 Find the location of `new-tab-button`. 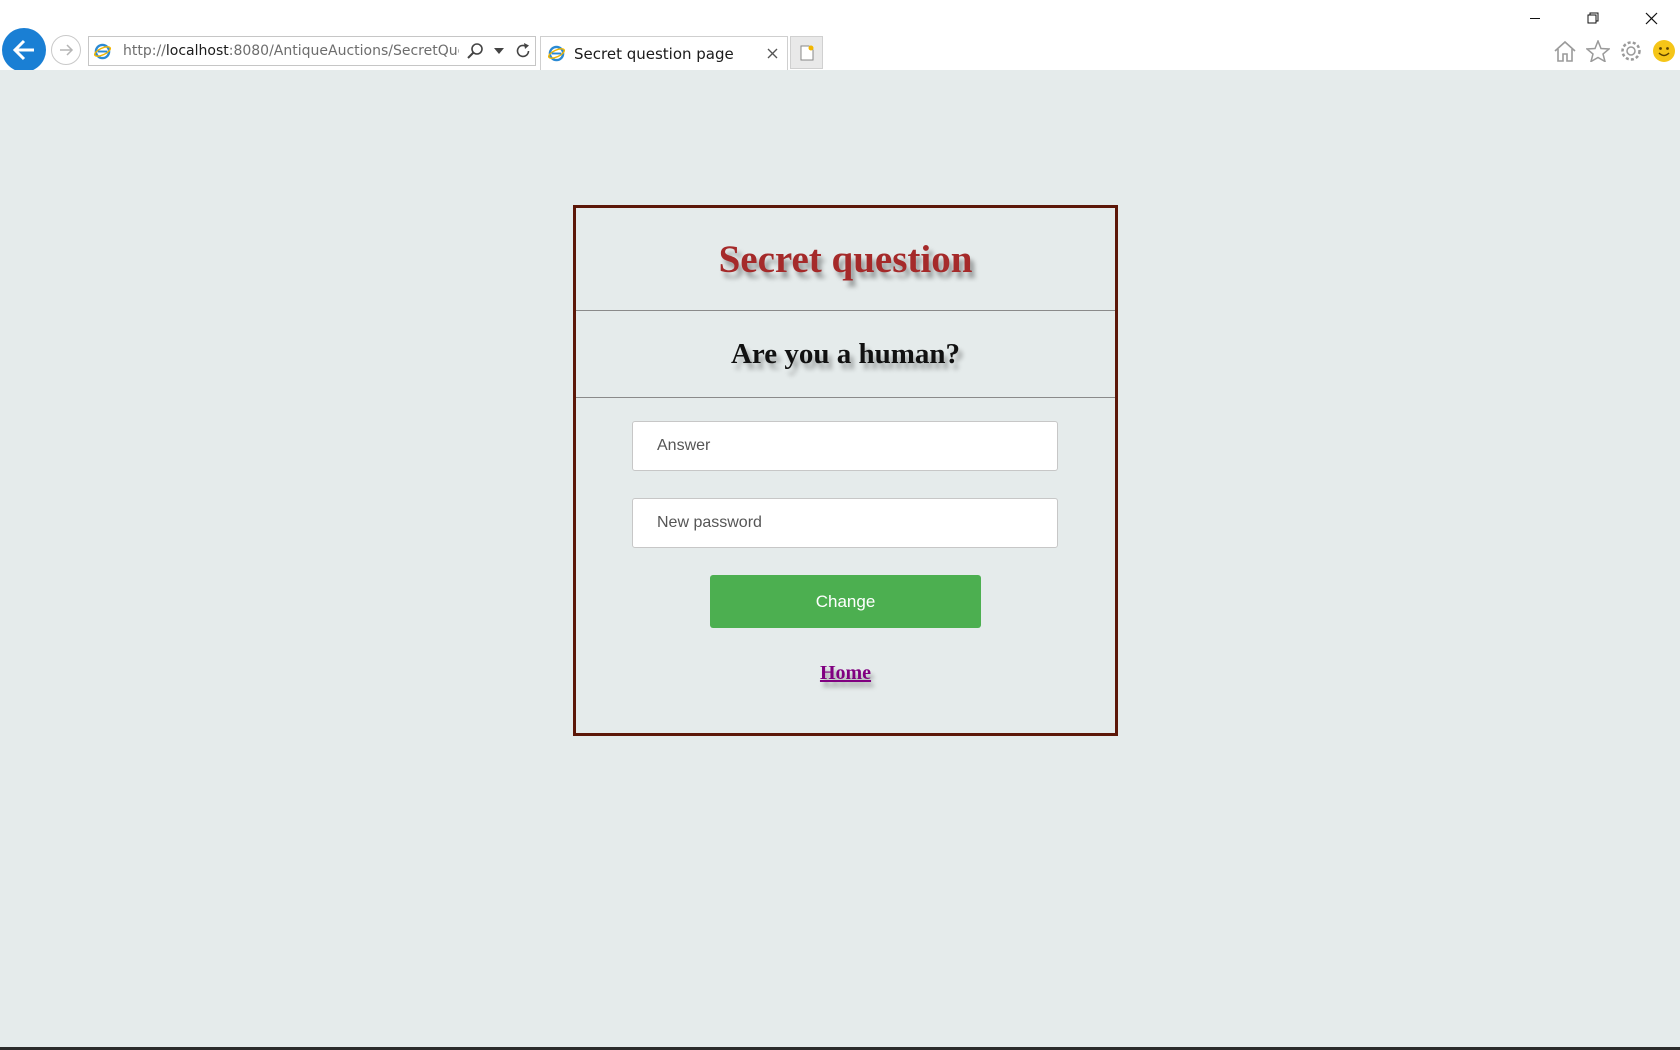

new-tab-button is located at coordinates (806, 52).